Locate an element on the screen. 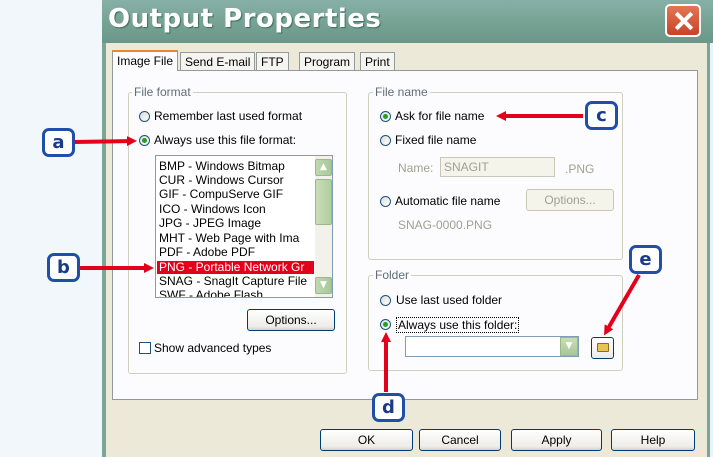 This screenshot has width=713, height=457. arrow-a is located at coordinates (104, 141).